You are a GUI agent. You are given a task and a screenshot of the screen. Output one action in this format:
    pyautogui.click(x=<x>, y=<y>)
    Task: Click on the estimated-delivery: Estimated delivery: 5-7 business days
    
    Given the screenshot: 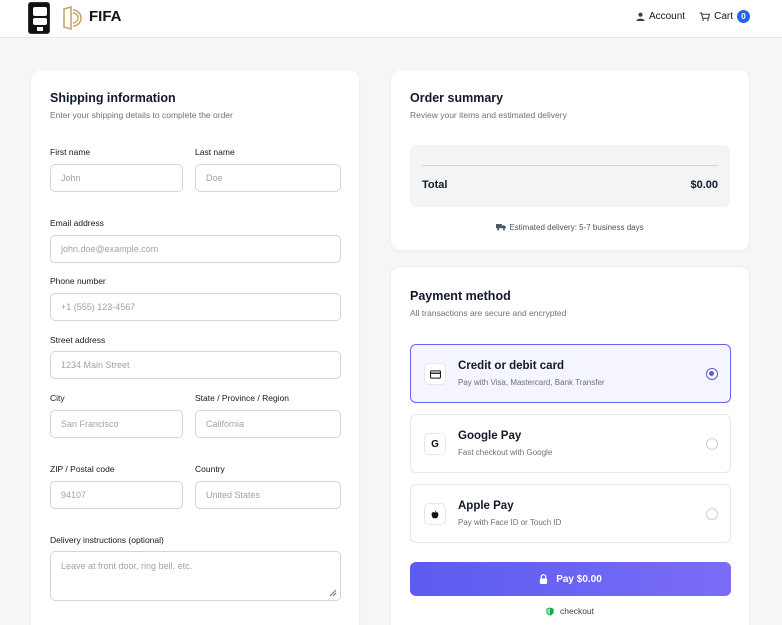 What is the action you would take?
    pyautogui.click(x=570, y=227)
    